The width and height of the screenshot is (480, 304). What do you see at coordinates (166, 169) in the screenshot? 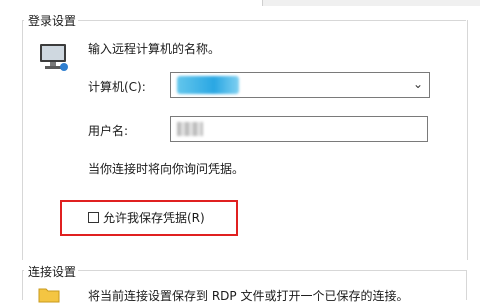
I see `credentials-hint: 当你连接时将向你询问凭据。` at bounding box center [166, 169].